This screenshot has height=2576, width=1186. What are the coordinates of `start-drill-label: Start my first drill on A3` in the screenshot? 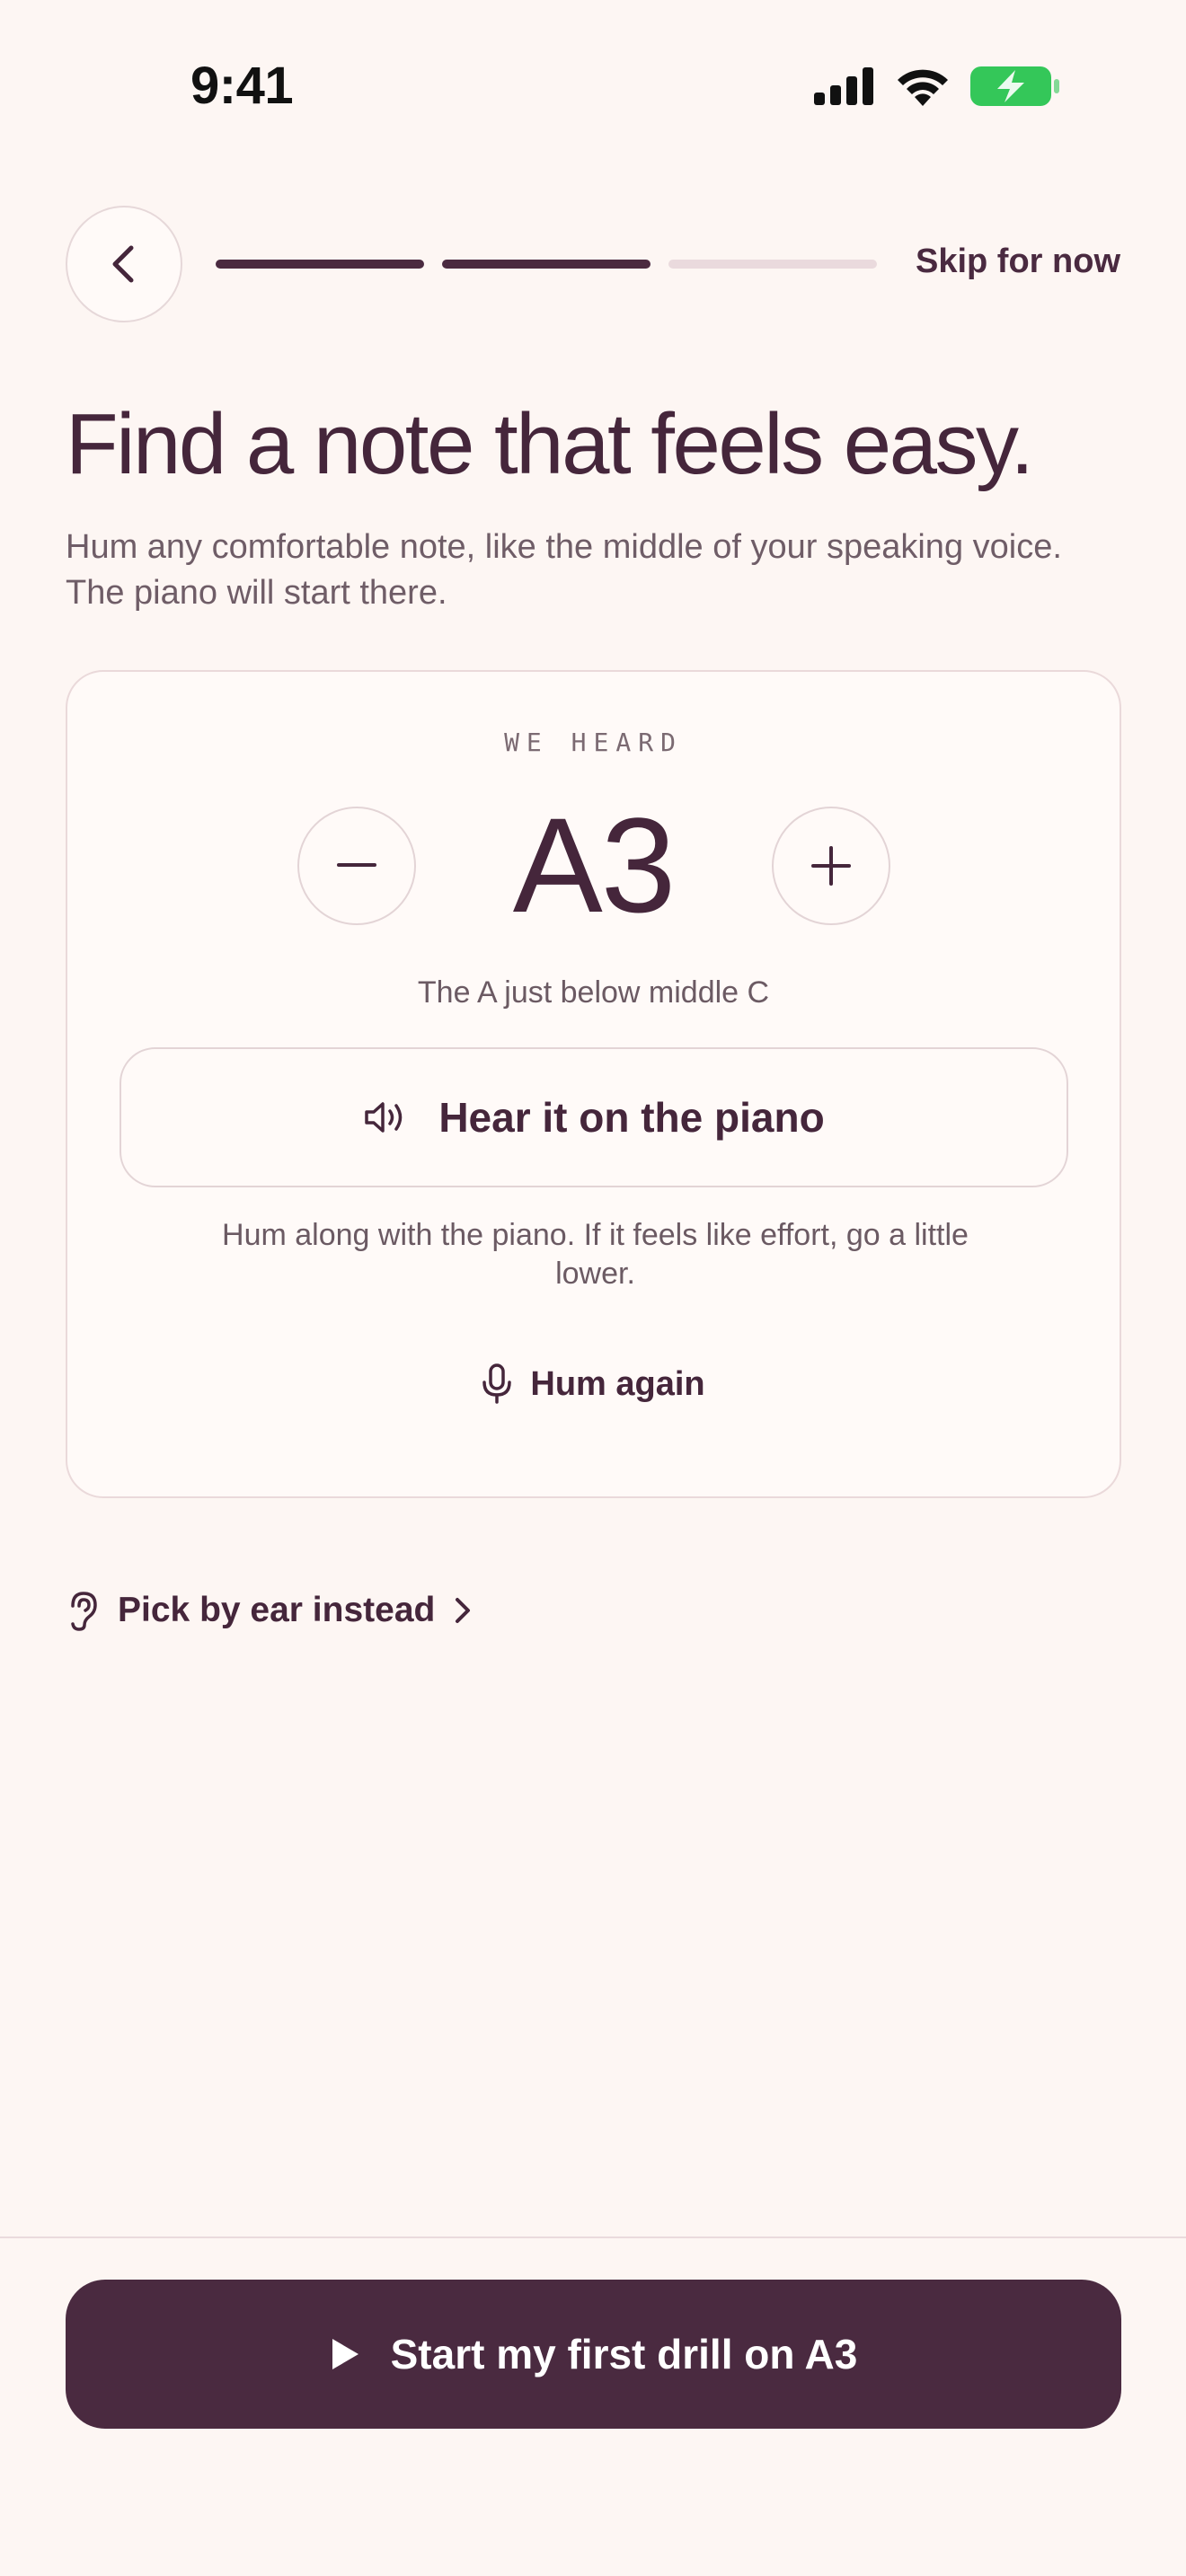 It's located at (624, 2354).